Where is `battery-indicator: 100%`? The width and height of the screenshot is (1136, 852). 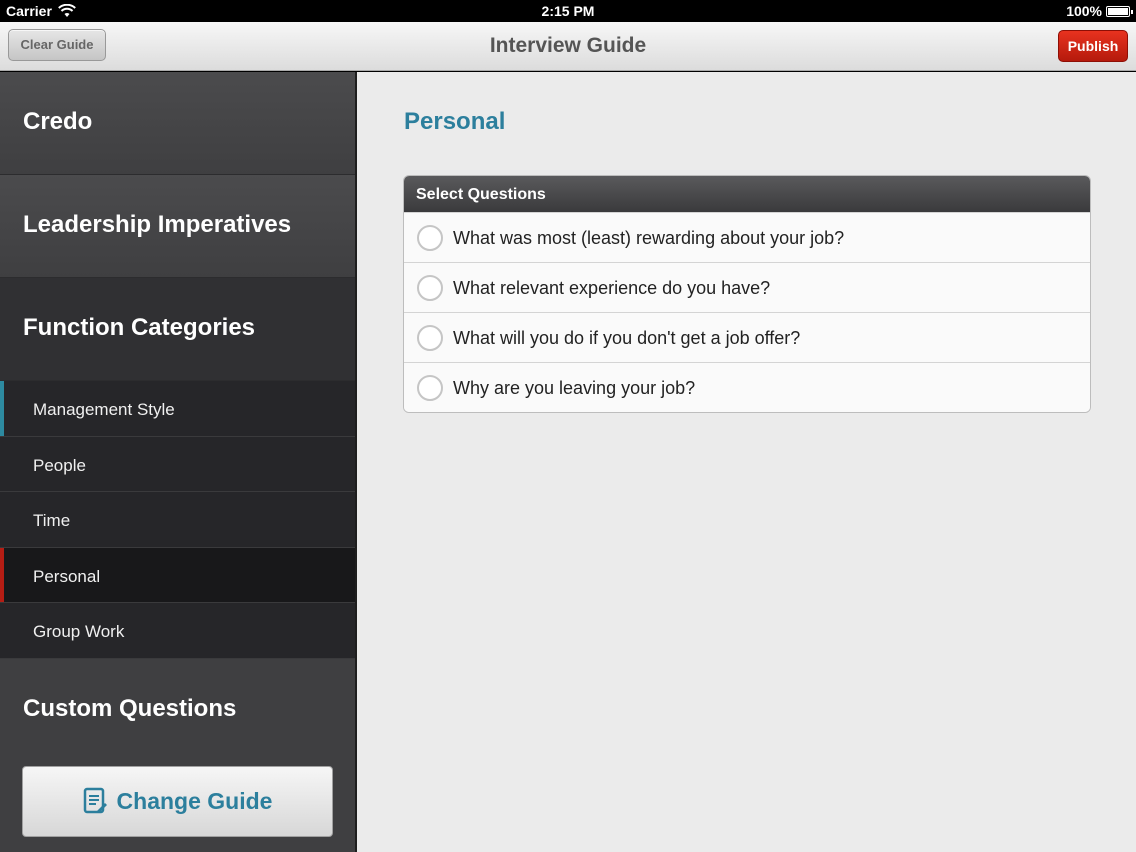
battery-indicator: 100% is located at coordinates (1099, 11).